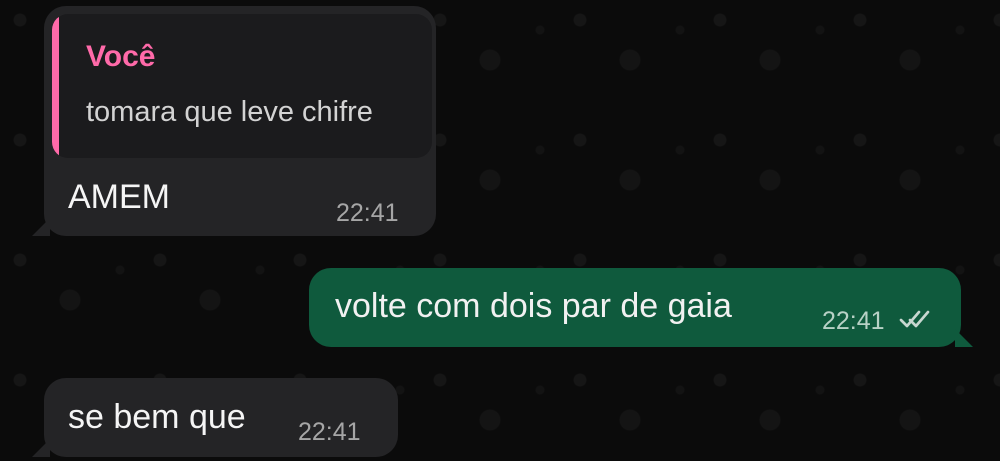  I want to click on reply-quote: Você tomara que leve chifre, so click(242, 86).